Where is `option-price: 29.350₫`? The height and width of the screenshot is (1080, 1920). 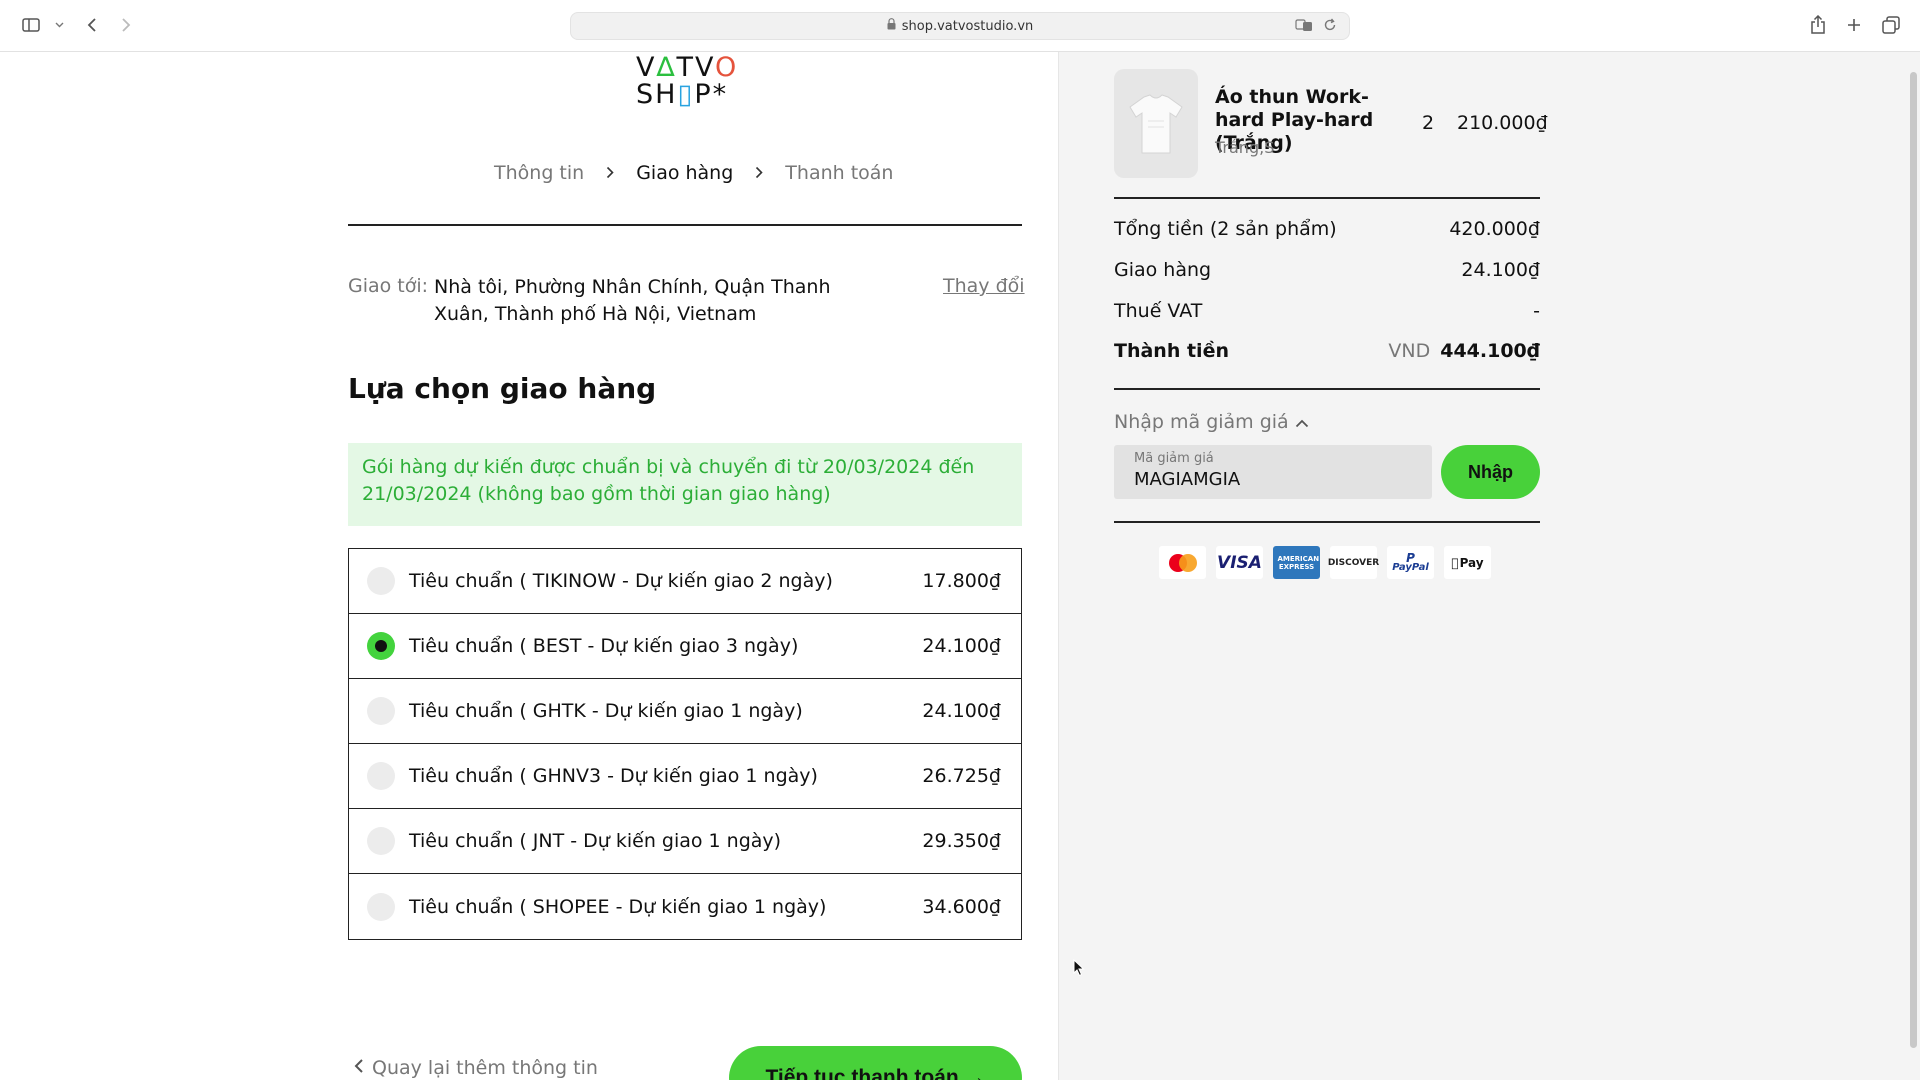
option-price: 29.350₫ is located at coordinates (961, 841).